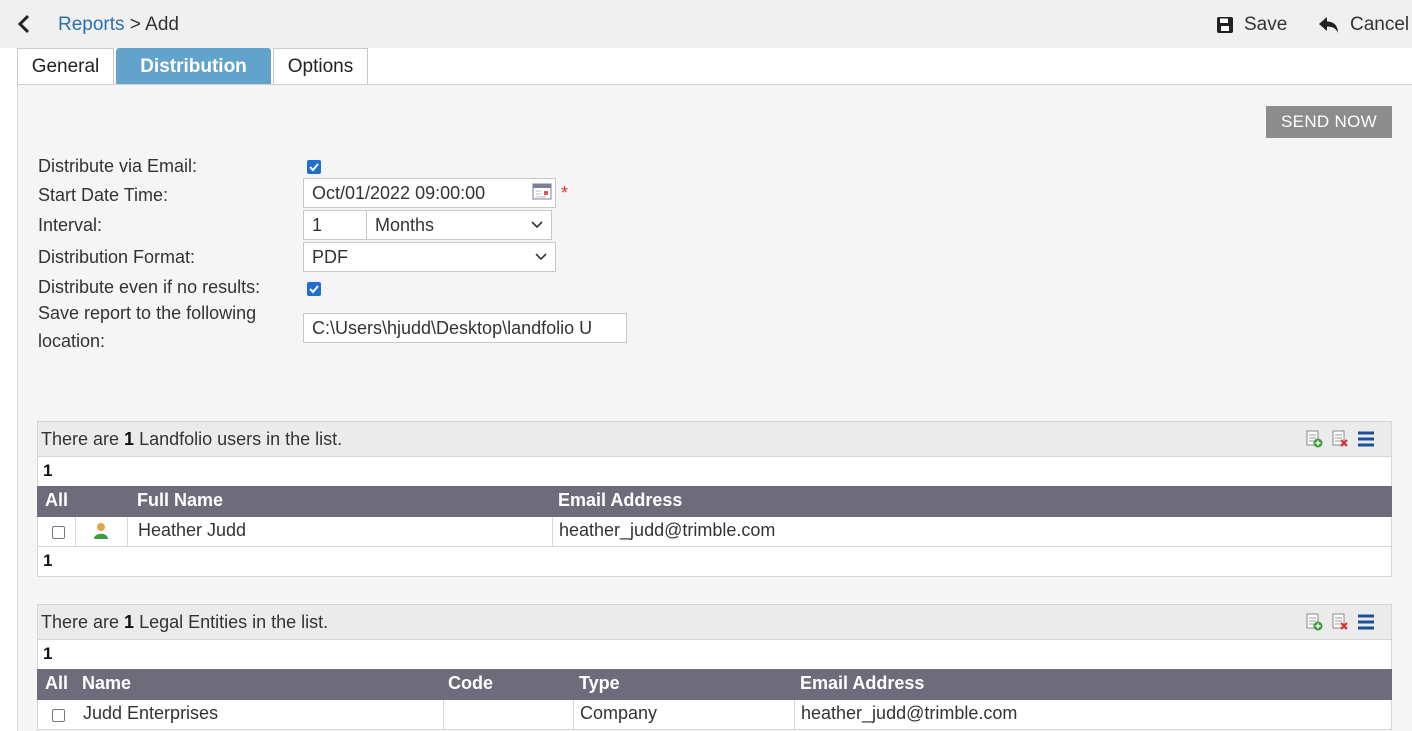 This screenshot has height=731, width=1412. Describe the element at coordinates (330, 257) in the screenshot. I see `format-value: PDF` at that location.